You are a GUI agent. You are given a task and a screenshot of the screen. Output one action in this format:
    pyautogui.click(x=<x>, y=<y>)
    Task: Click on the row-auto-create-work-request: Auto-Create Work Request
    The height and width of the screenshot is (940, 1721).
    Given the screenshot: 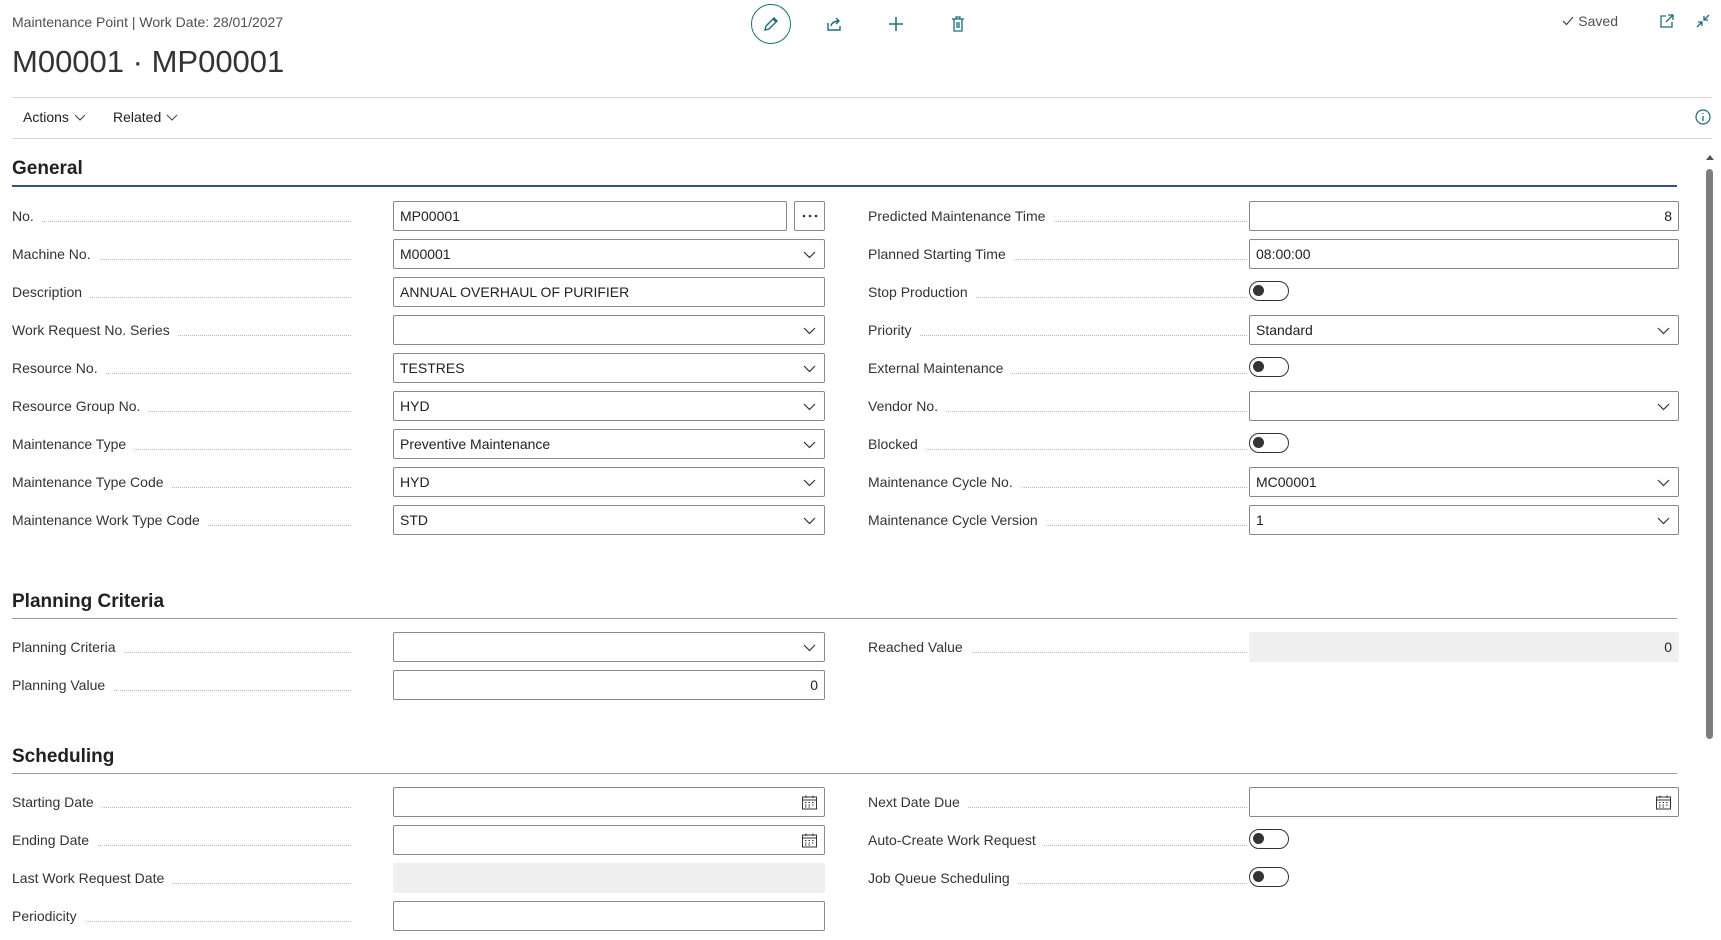 What is the action you would take?
    pyautogui.click(x=1273, y=840)
    